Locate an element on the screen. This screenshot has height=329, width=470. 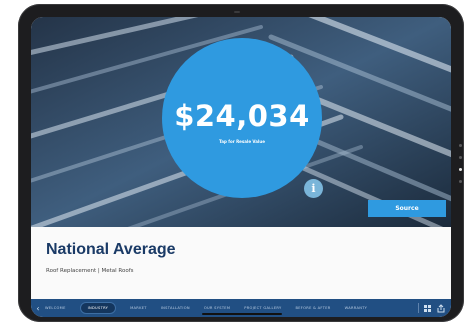
nav-item-before-after: BEFORE & AFTER is located at coordinates (312, 308).